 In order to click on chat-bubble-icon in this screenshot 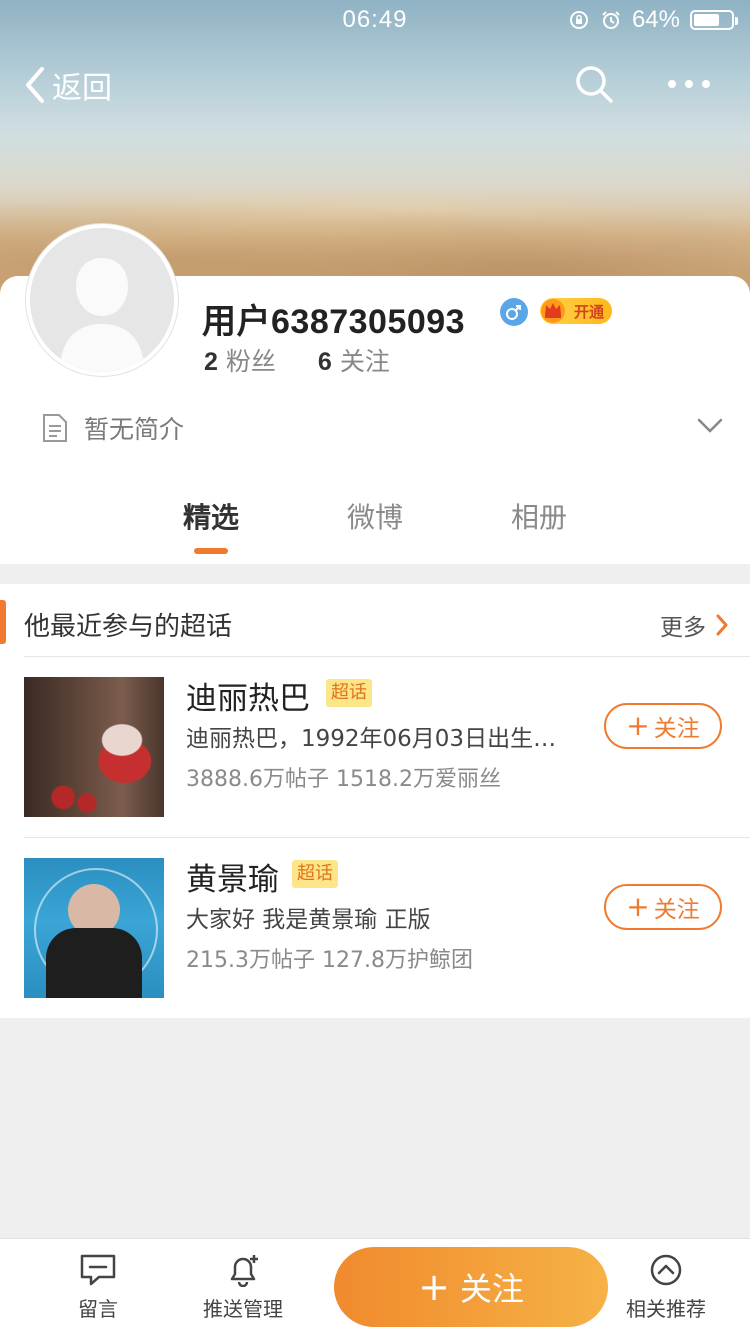, I will do `click(98, 1270)`.